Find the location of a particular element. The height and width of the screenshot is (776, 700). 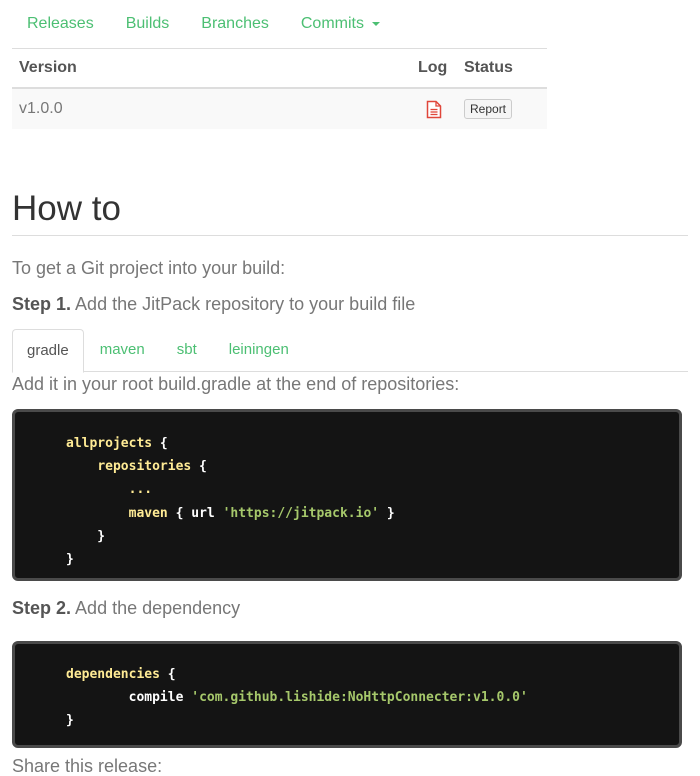

table-header-row: Version Log Status is located at coordinates (279, 69).